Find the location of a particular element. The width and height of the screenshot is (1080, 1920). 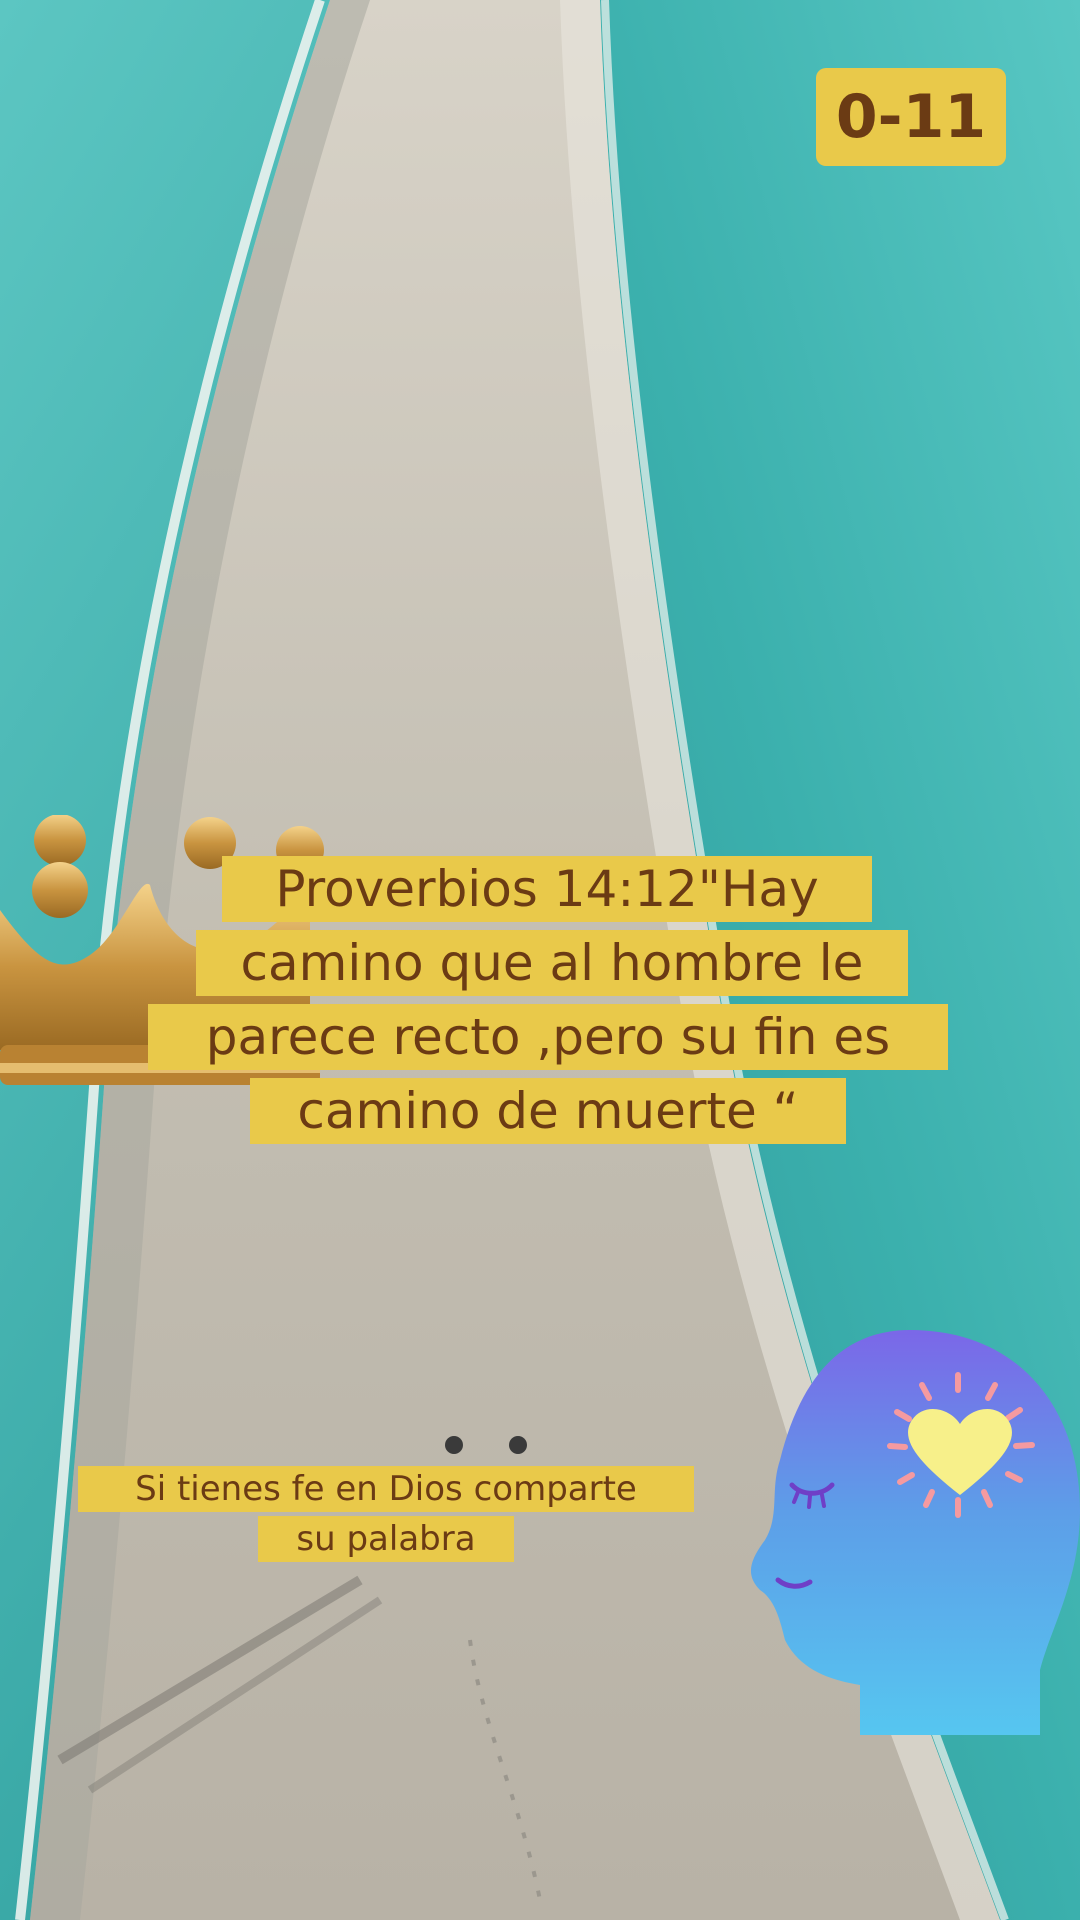

mindful-head-heart-icon is located at coordinates (915, 1532).